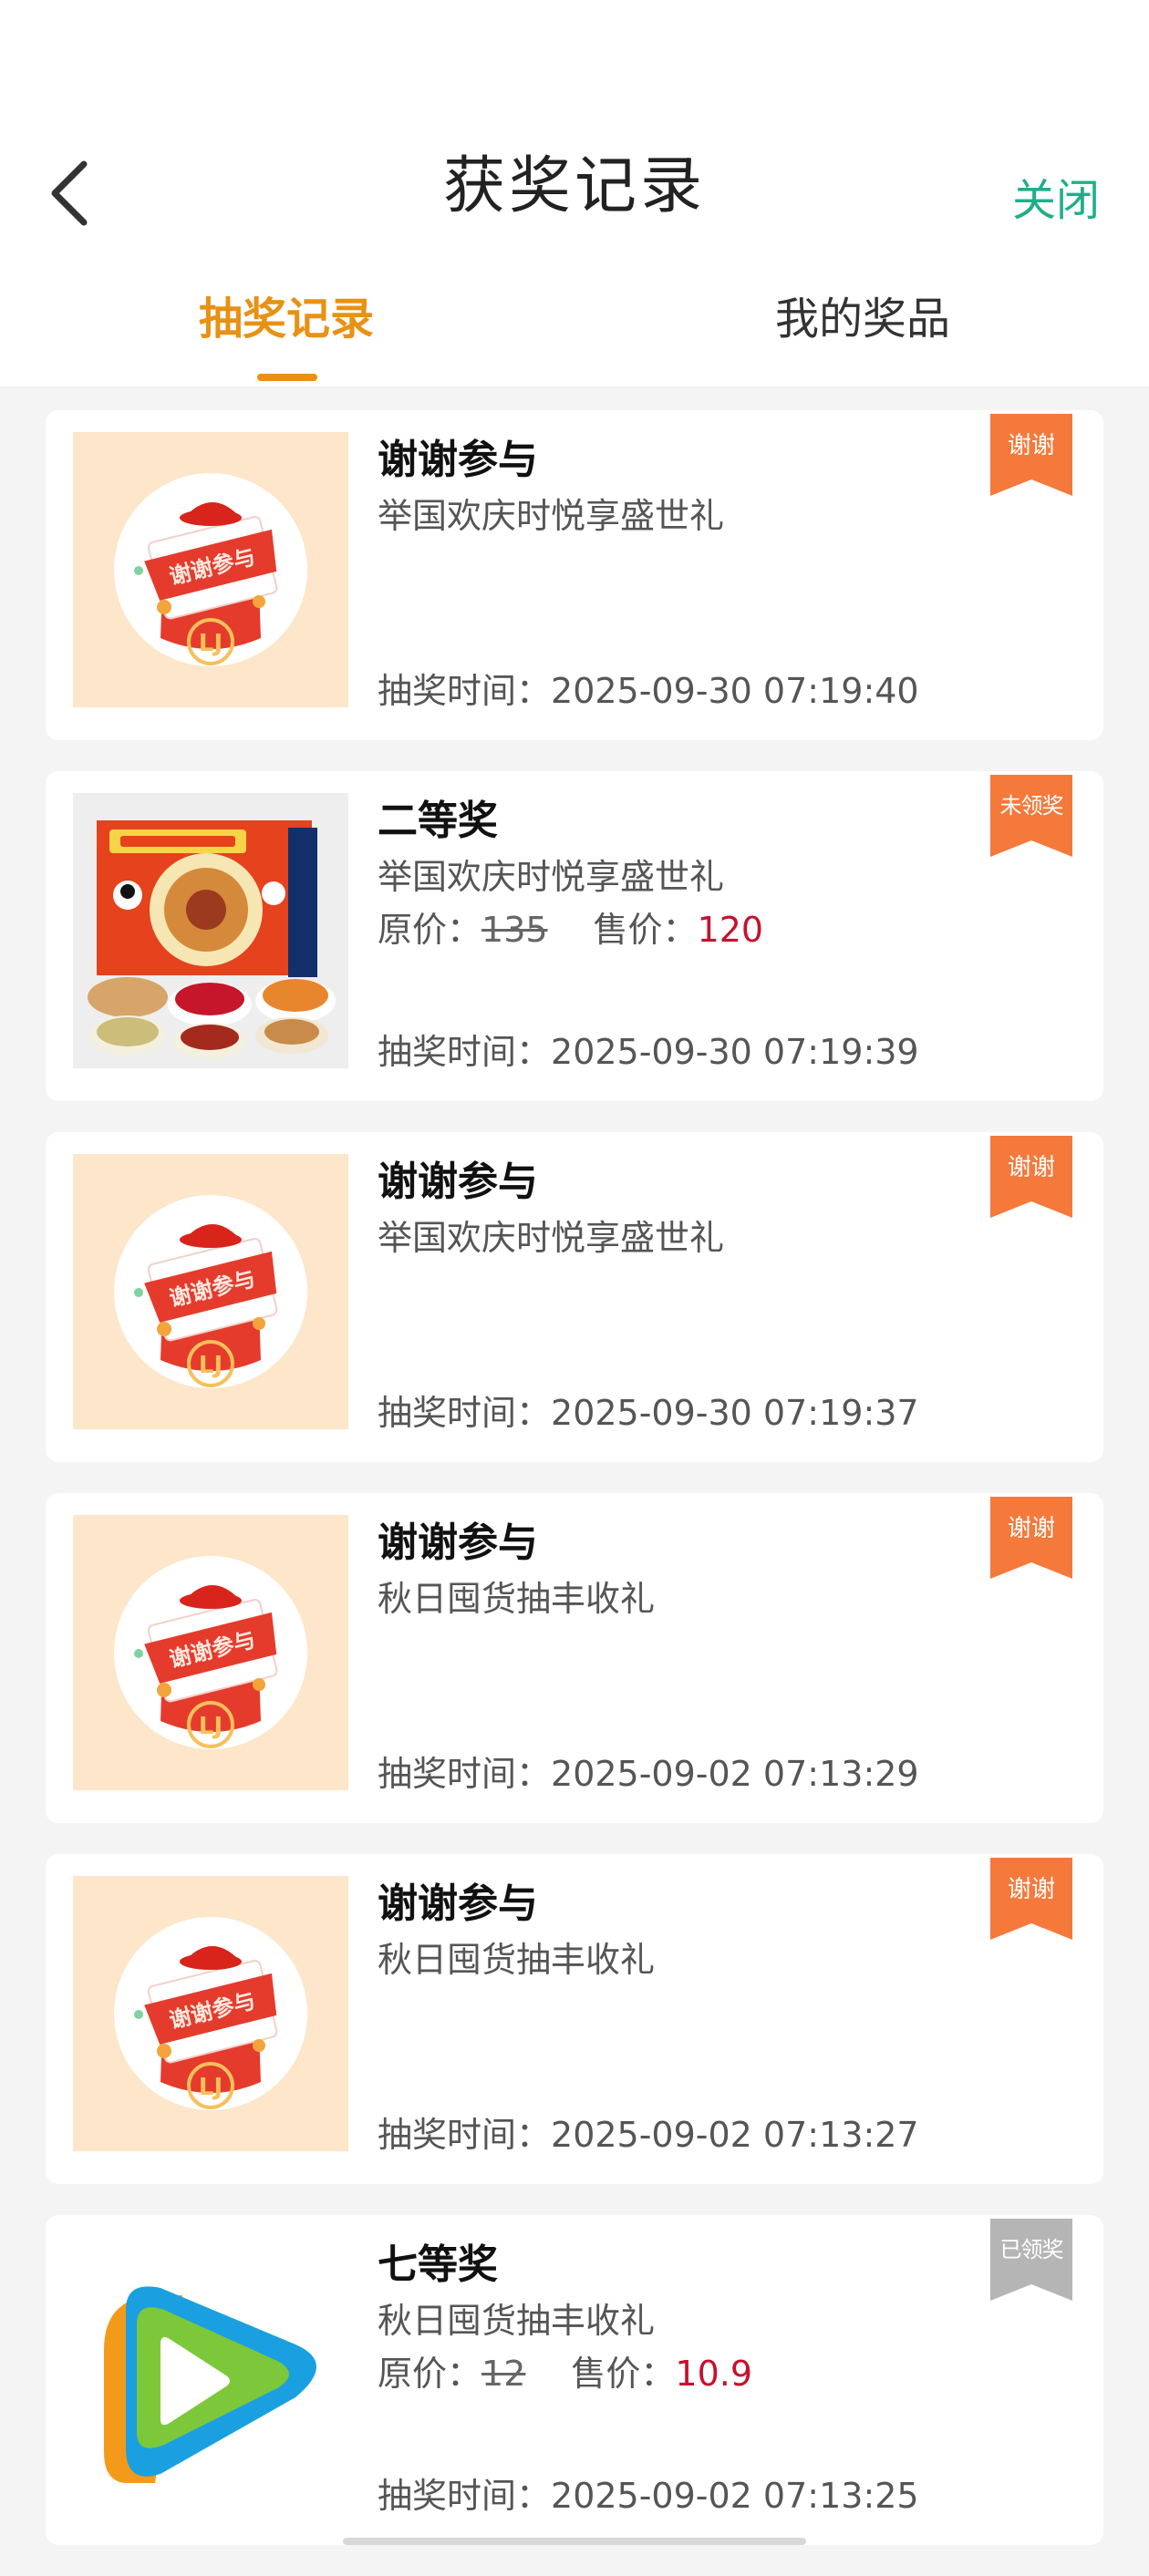 This screenshot has width=1149, height=2576. Describe the element at coordinates (210, 2374) in the screenshot. I see `video-app-logo-image` at that location.